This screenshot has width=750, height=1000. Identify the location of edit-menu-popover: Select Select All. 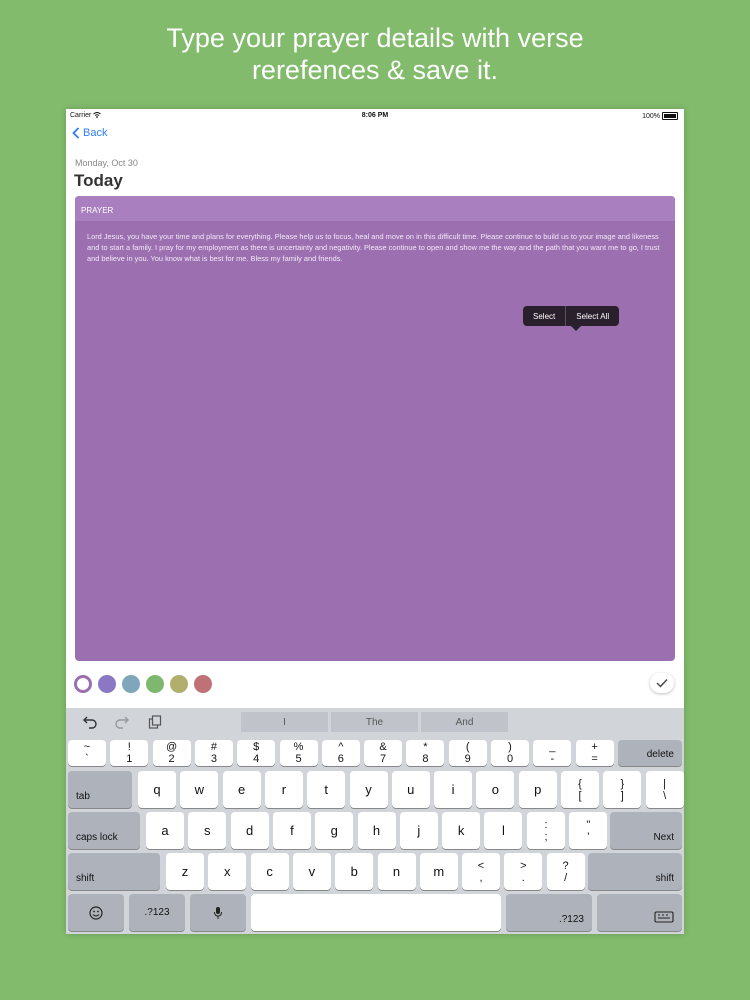
(571, 318).